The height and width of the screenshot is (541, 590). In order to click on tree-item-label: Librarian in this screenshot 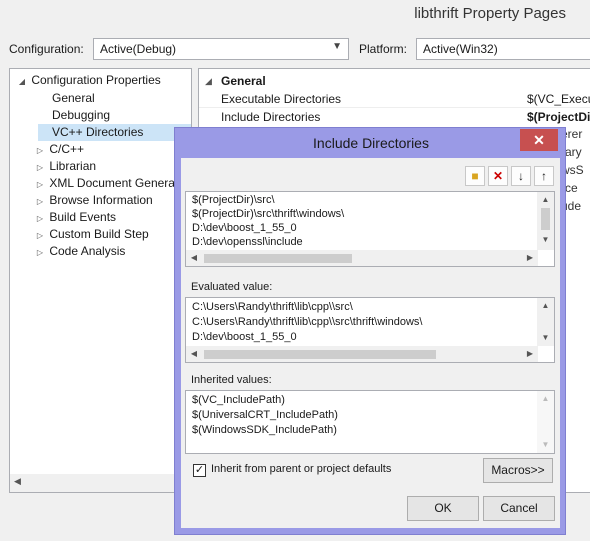, I will do `click(73, 166)`.